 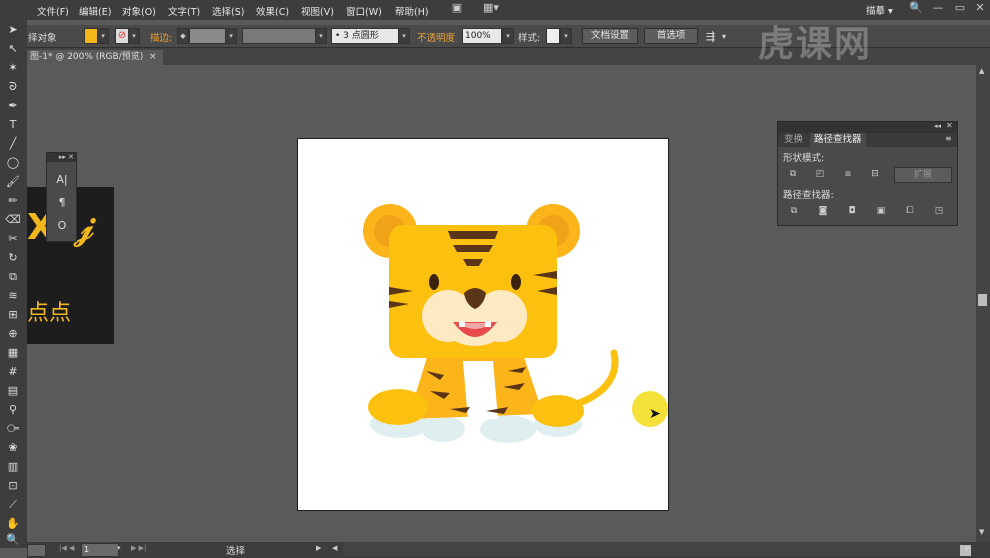 What do you see at coordinates (793, 174) in the screenshot?
I see `unite-icon: ⧉` at bounding box center [793, 174].